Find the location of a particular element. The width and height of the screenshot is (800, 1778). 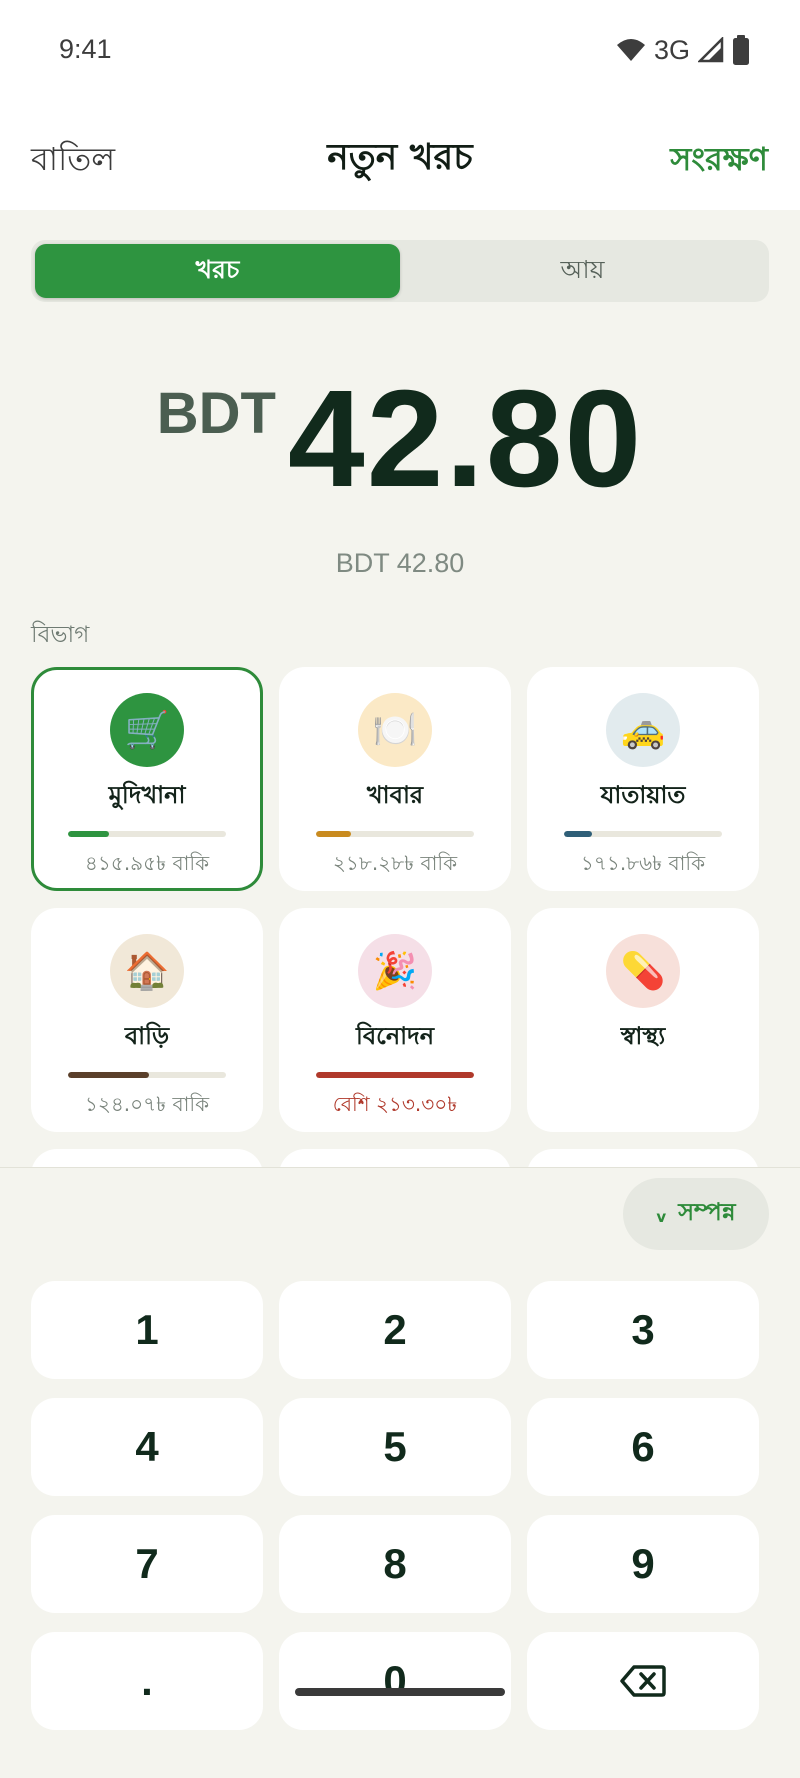

key-backspace is located at coordinates (643, 1681).